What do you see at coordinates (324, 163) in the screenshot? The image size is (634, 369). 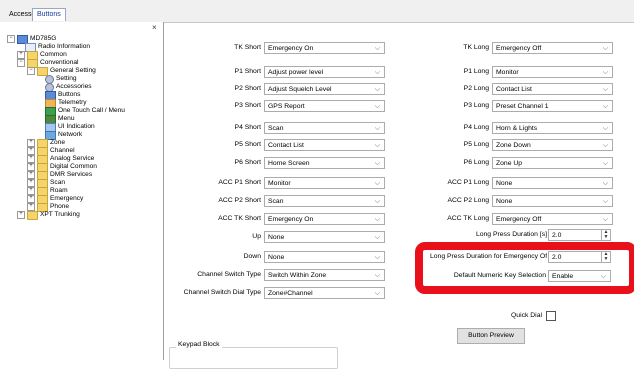 I see `left_rows-select: Home Screen ⌵` at bounding box center [324, 163].